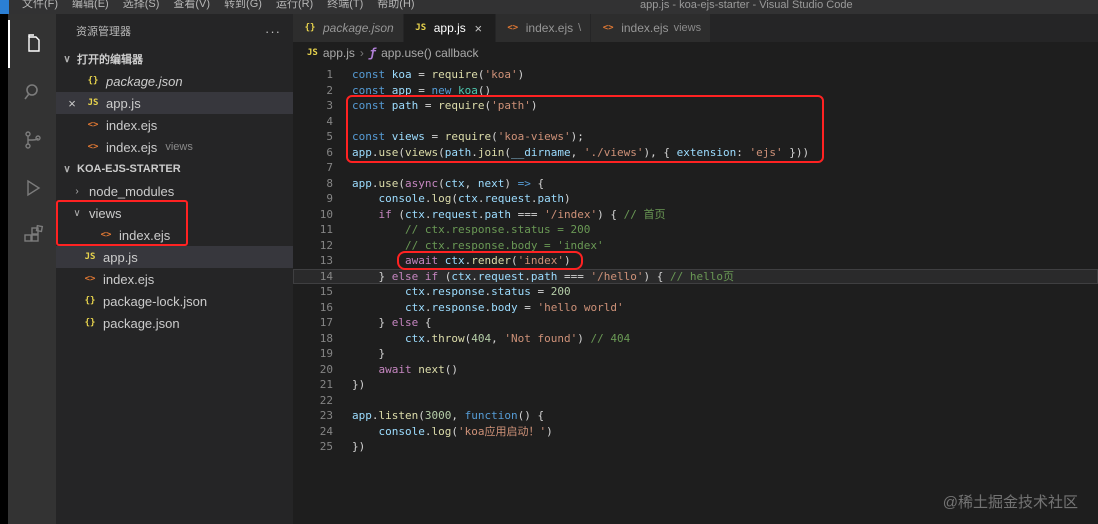  What do you see at coordinates (4, 7) in the screenshot?
I see `vscode-logo` at bounding box center [4, 7].